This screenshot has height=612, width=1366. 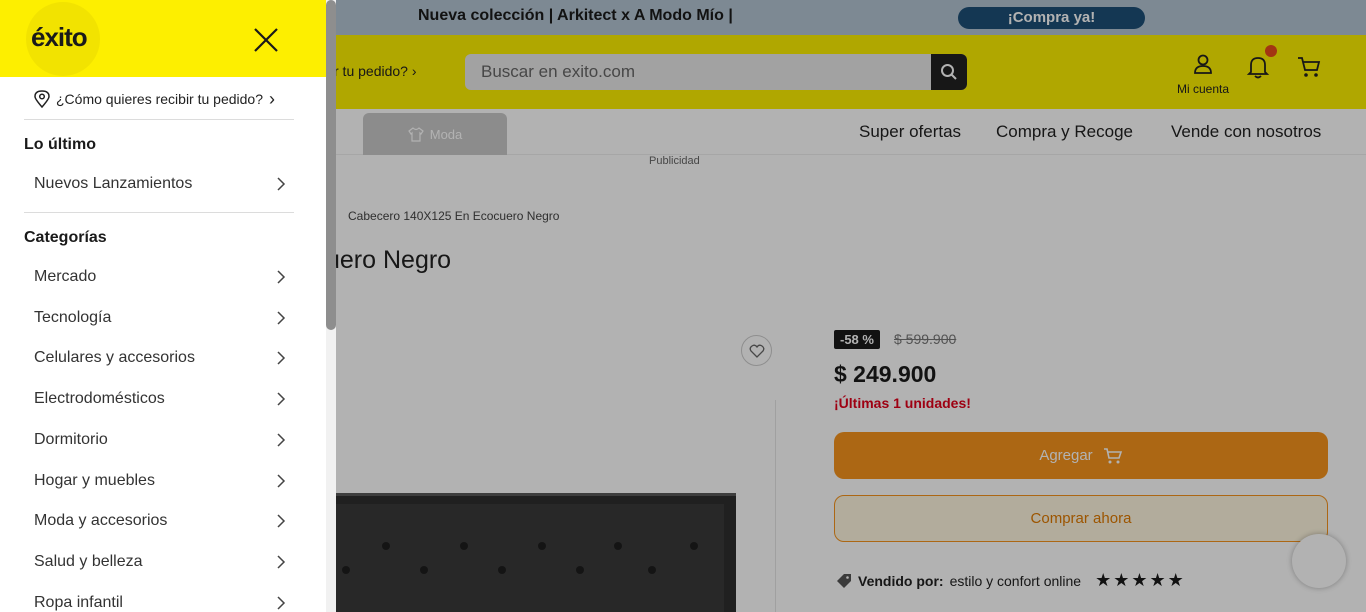 What do you see at coordinates (59, 37) in the screenshot?
I see `exito-logo: éxito` at bounding box center [59, 37].